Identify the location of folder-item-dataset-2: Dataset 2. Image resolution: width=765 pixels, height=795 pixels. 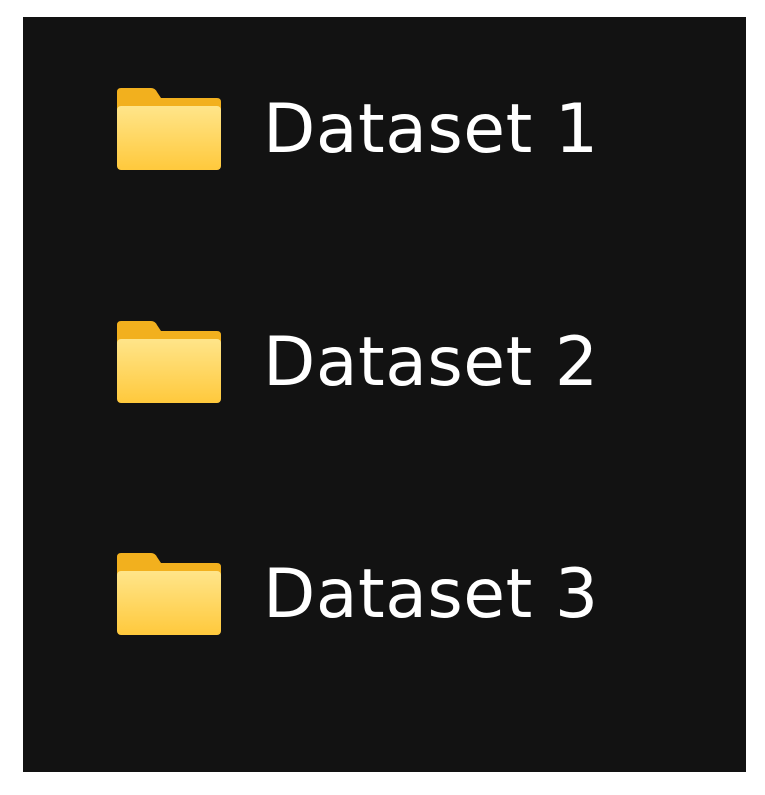
(413, 363).